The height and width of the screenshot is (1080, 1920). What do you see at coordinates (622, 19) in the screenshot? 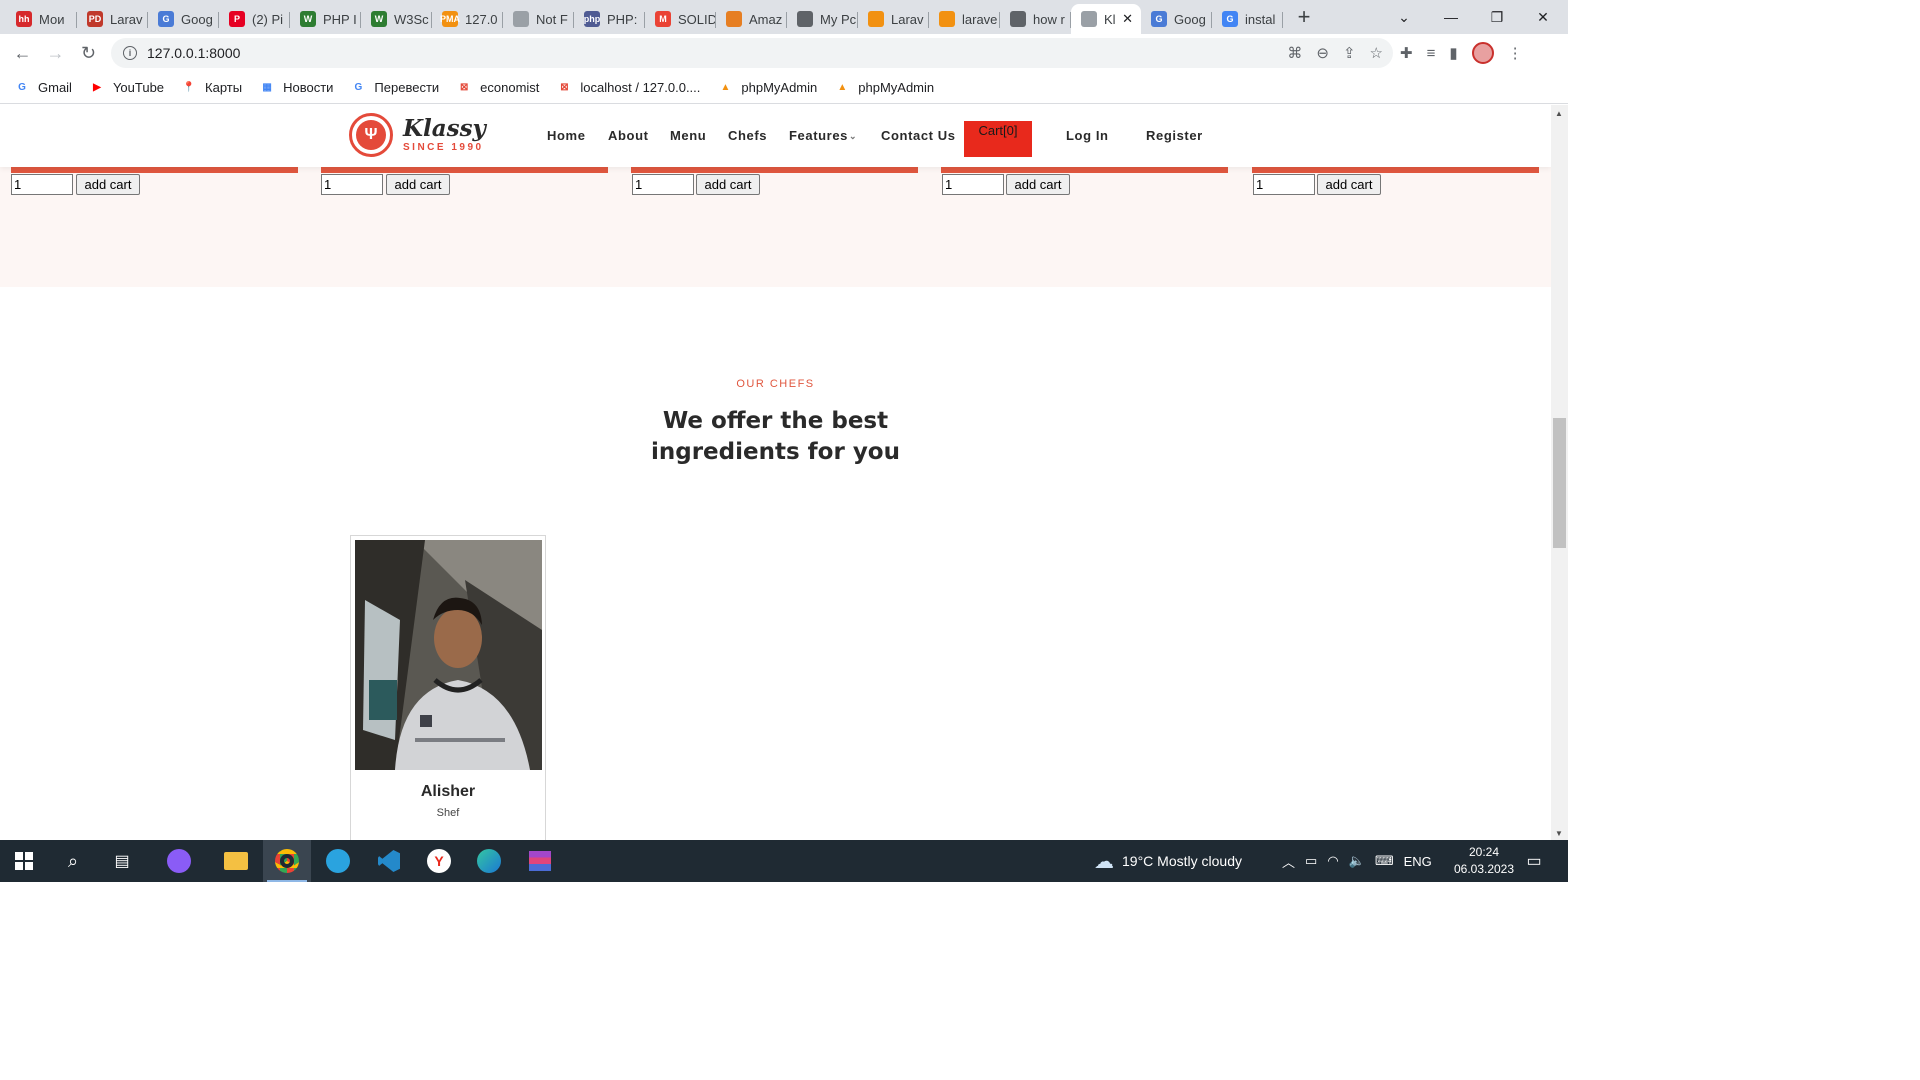
I see `tab-title: PHP:` at bounding box center [622, 19].